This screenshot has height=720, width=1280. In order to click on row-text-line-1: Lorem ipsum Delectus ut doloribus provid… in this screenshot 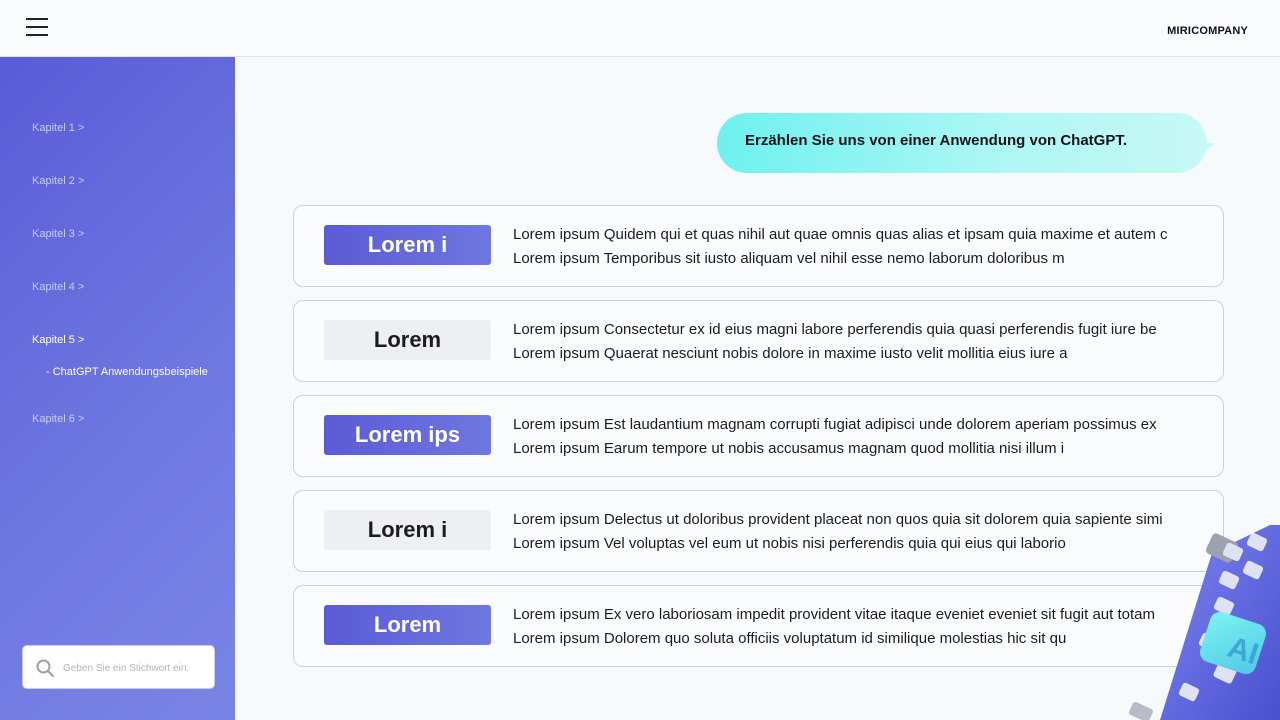, I will do `click(838, 519)`.